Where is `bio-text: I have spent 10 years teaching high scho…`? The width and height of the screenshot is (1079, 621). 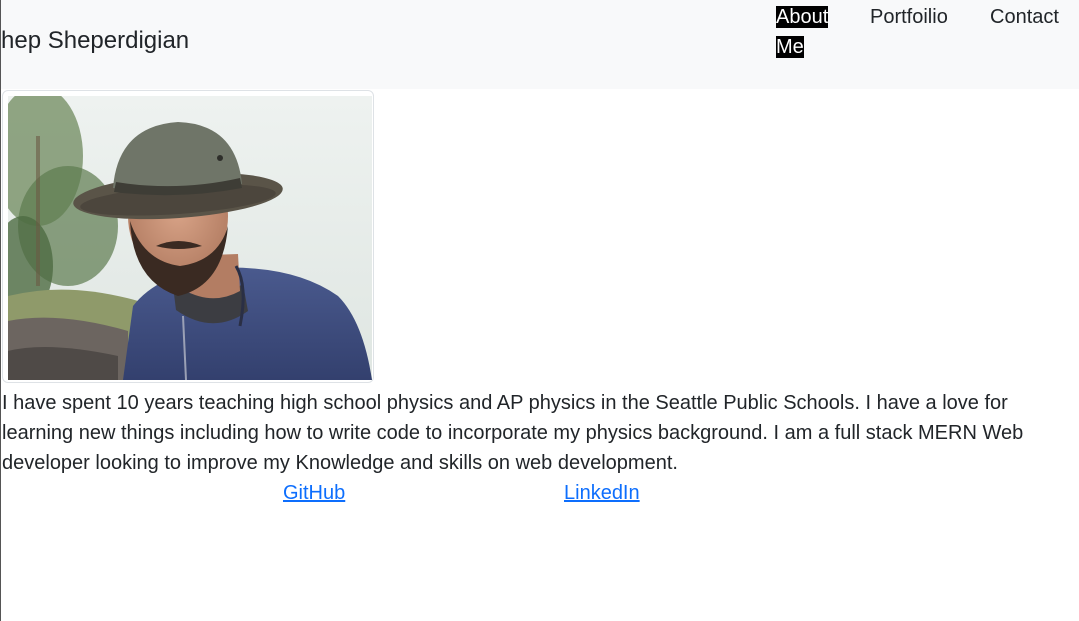 bio-text: I have spent 10 years teaching high scho… is located at coordinates (513, 433).